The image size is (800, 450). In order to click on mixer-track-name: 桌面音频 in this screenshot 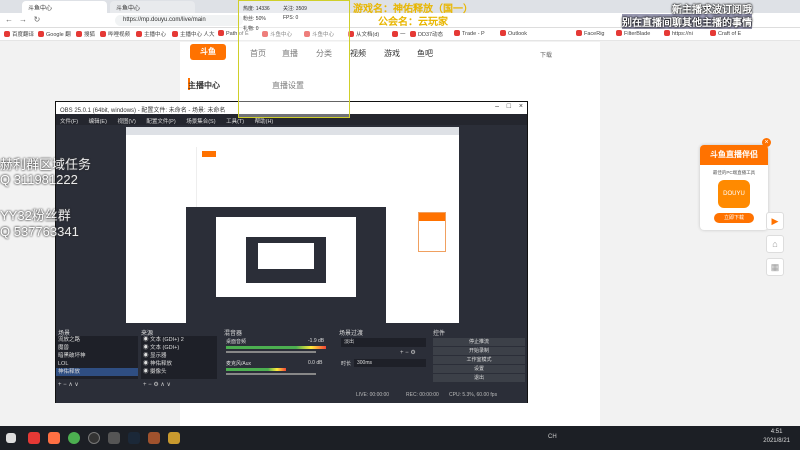, I will do `click(236, 342)`.